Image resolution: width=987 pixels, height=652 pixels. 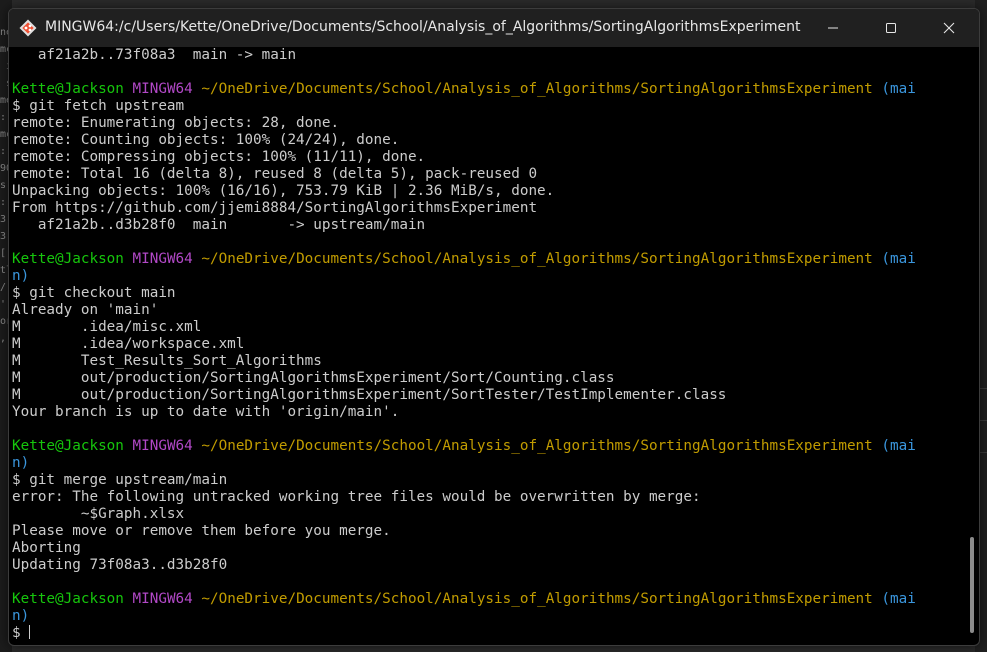 I want to click on output-line: remote: Enumerating objects: 28, done., so click(x=176, y=123).